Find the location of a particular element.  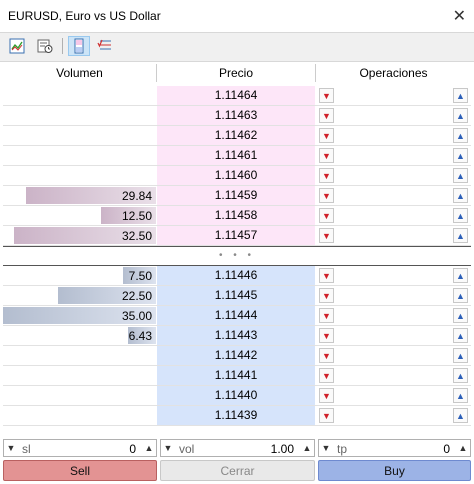

header-operations: Operaciones is located at coordinates (393, 73).